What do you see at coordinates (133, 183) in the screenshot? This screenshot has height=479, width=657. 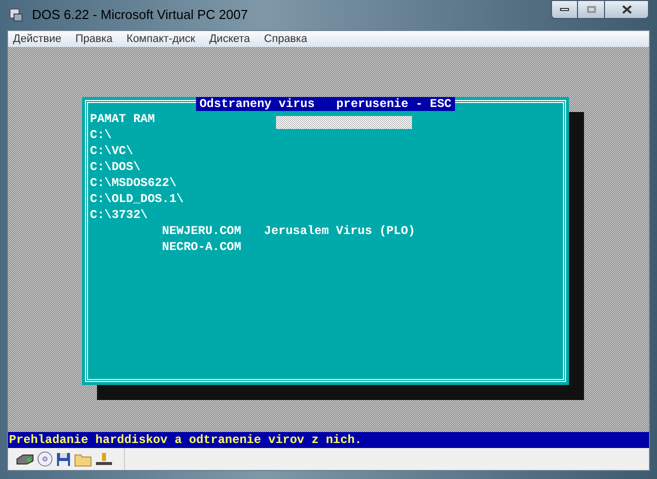 I see `path-line: C:\MSDOS622\` at bounding box center [133, 183].